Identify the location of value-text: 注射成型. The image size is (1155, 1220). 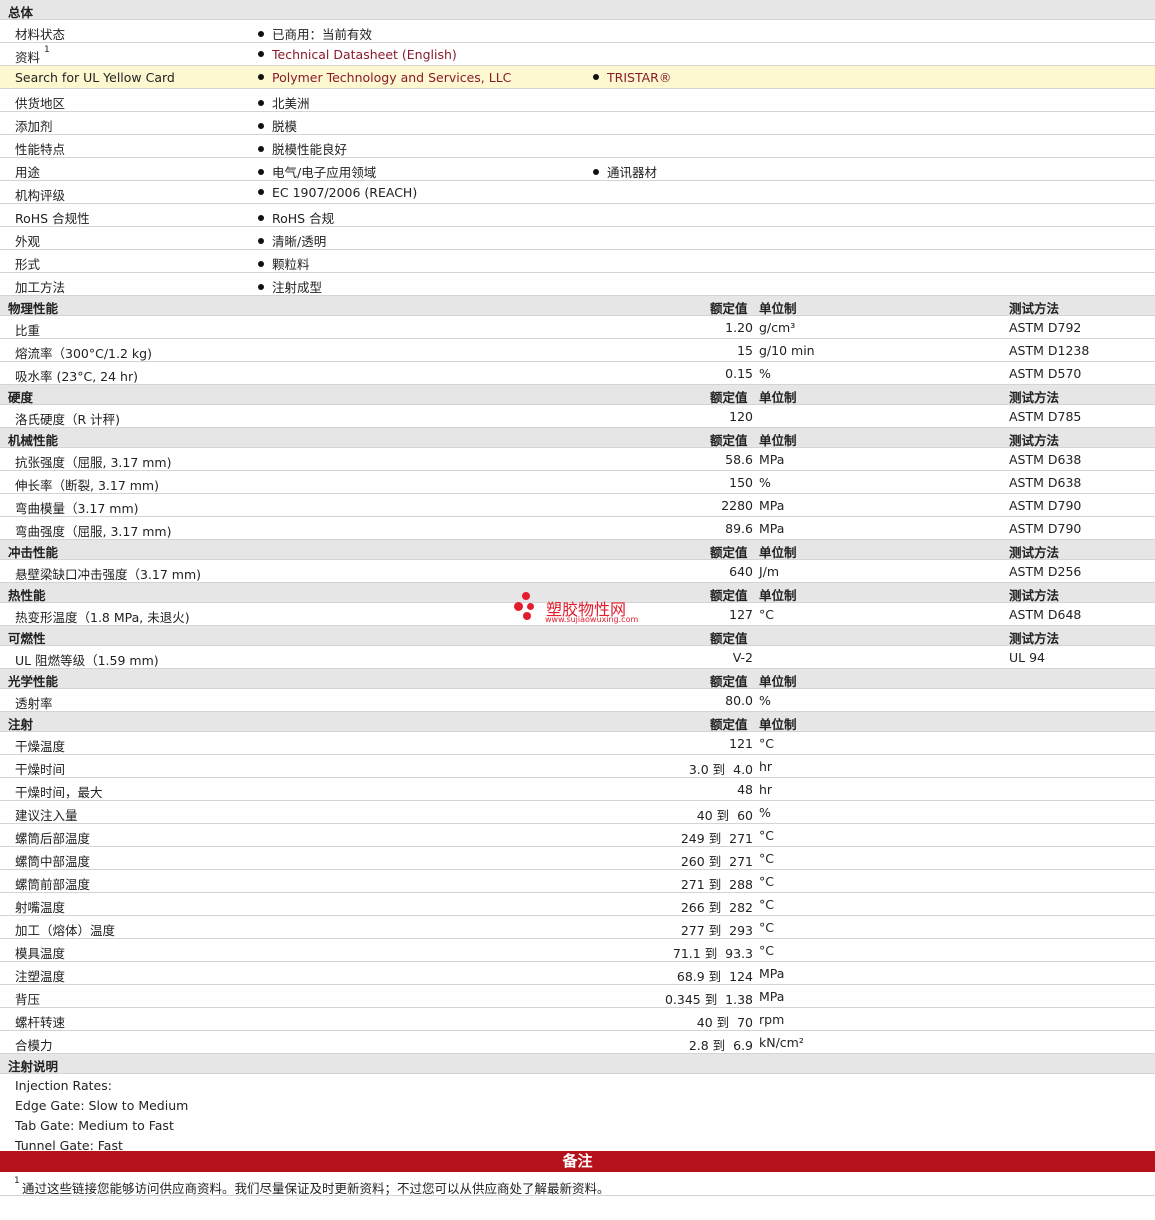
(297, 287).